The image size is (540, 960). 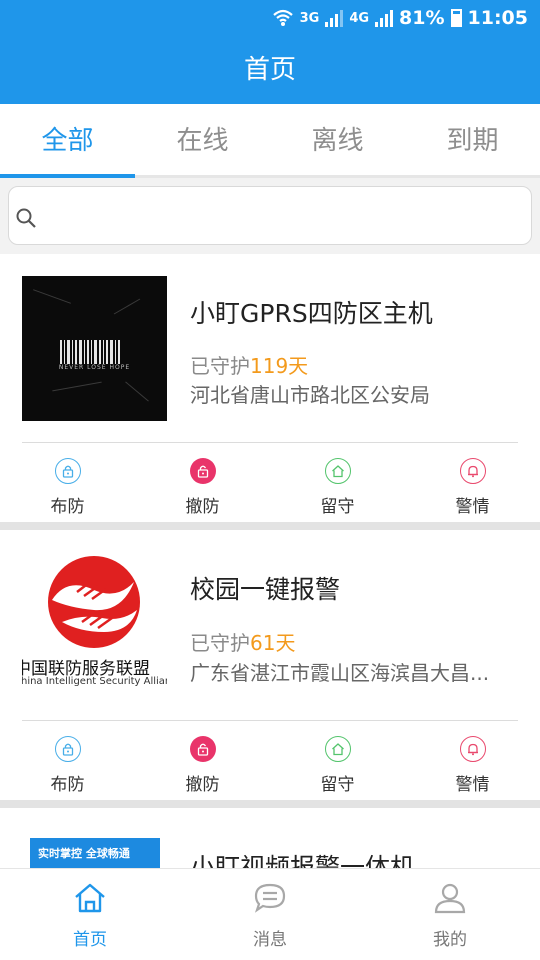 I want to click on device-thumbnail: 实时掌控 全球畅通, so click(x=95, y=853).